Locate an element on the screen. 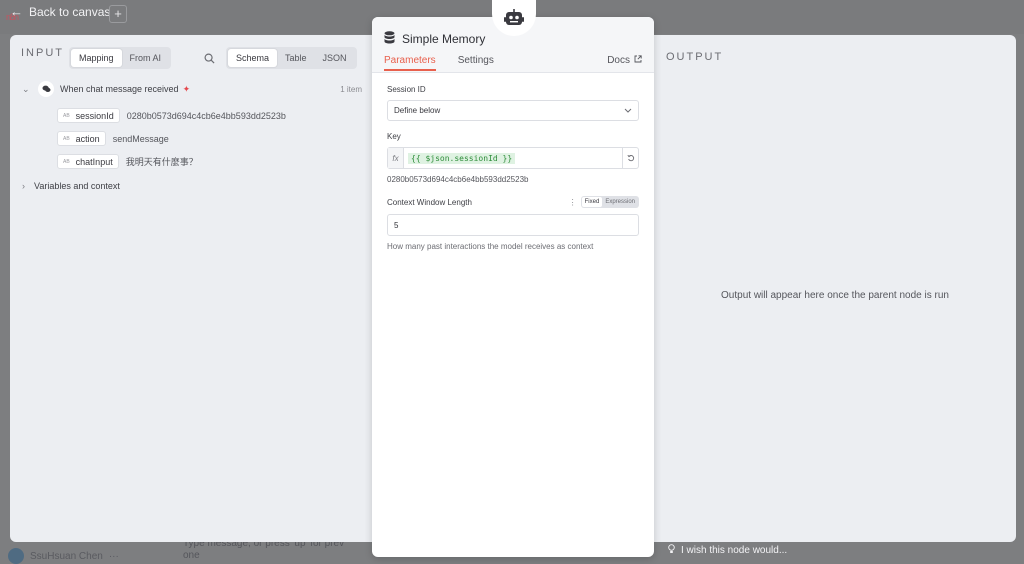 This screenshot has height=564, width=1024. node-tabs: Parameters Settings is located at coordinates (439, 63).